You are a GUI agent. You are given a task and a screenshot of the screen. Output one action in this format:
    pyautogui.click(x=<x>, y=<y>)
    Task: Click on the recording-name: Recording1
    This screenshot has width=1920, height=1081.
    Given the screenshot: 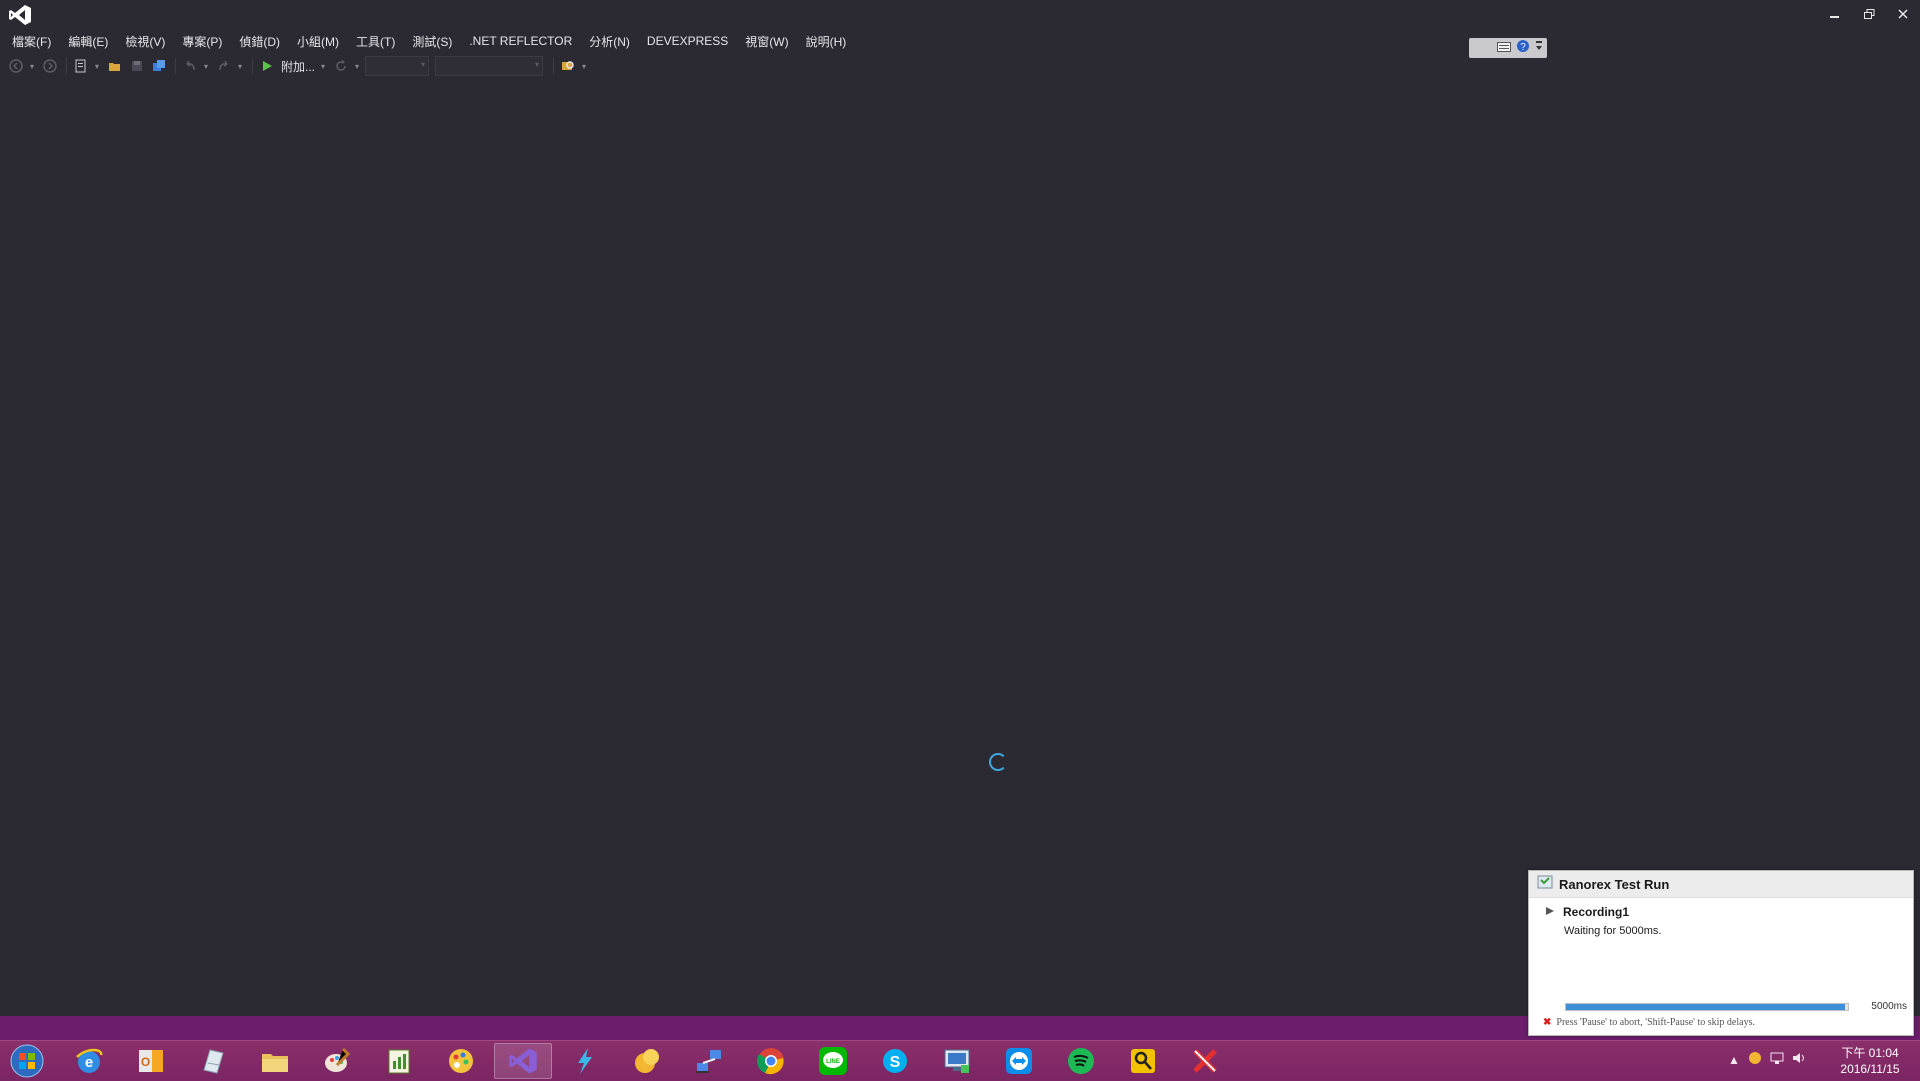 What is the action you would take?
    pyautogui.click(x=1596, y=912)
    